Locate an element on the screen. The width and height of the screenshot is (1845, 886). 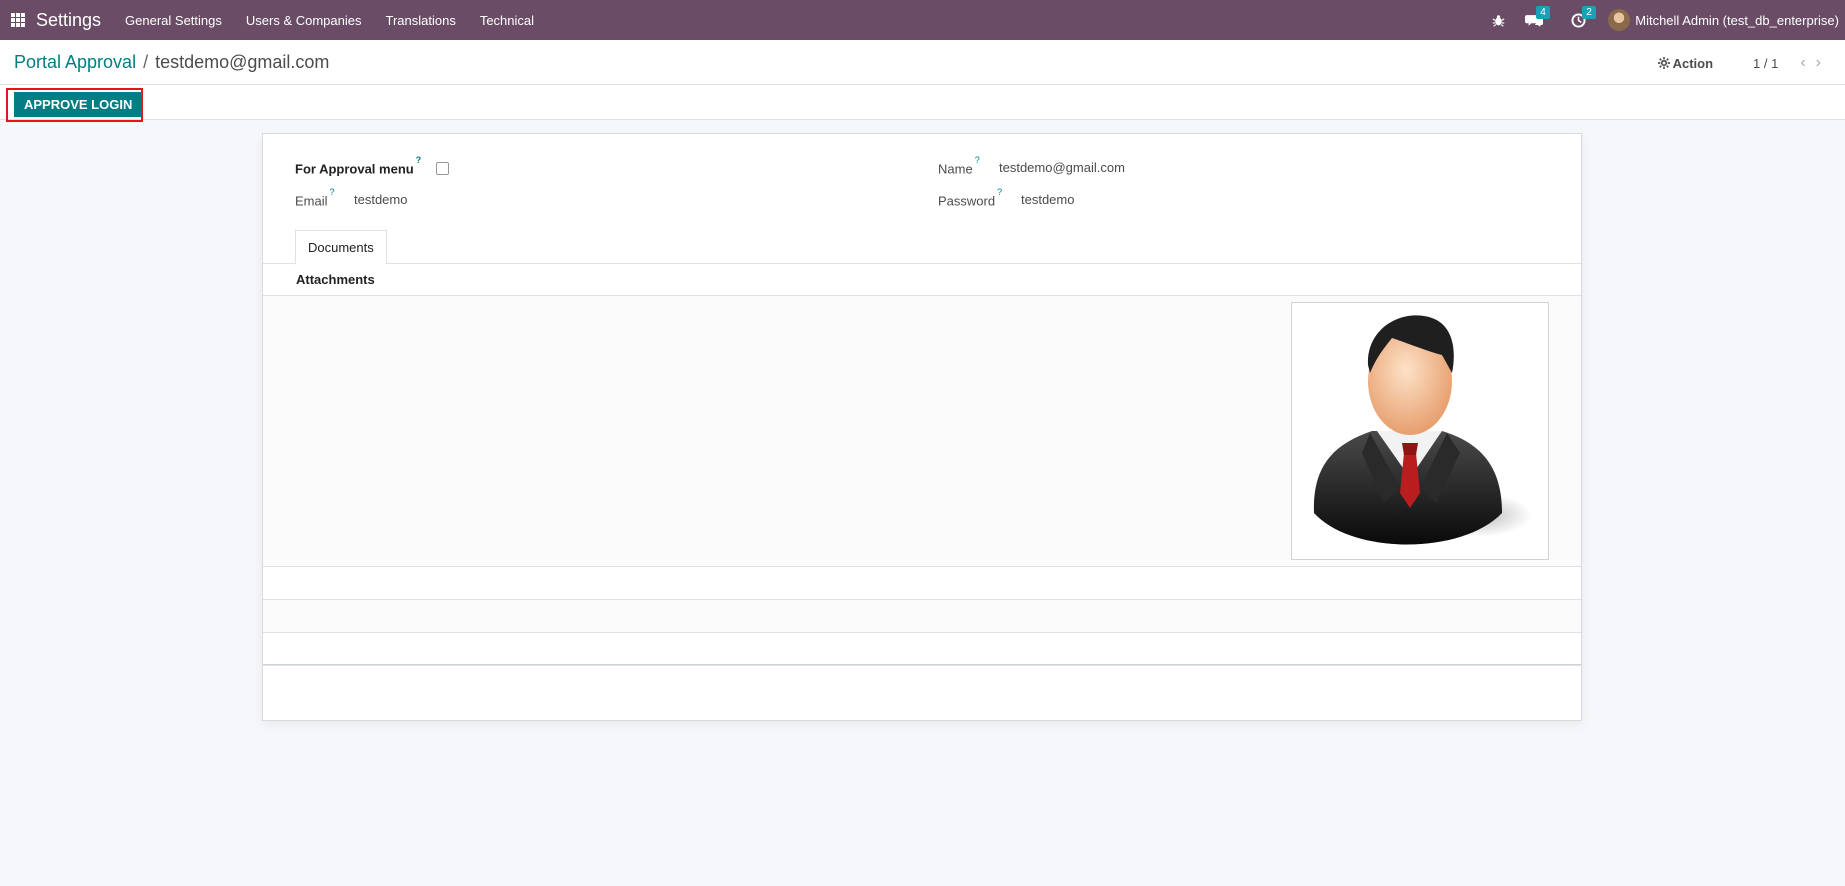
name-label: Name? is located at coordinates (959, 166).